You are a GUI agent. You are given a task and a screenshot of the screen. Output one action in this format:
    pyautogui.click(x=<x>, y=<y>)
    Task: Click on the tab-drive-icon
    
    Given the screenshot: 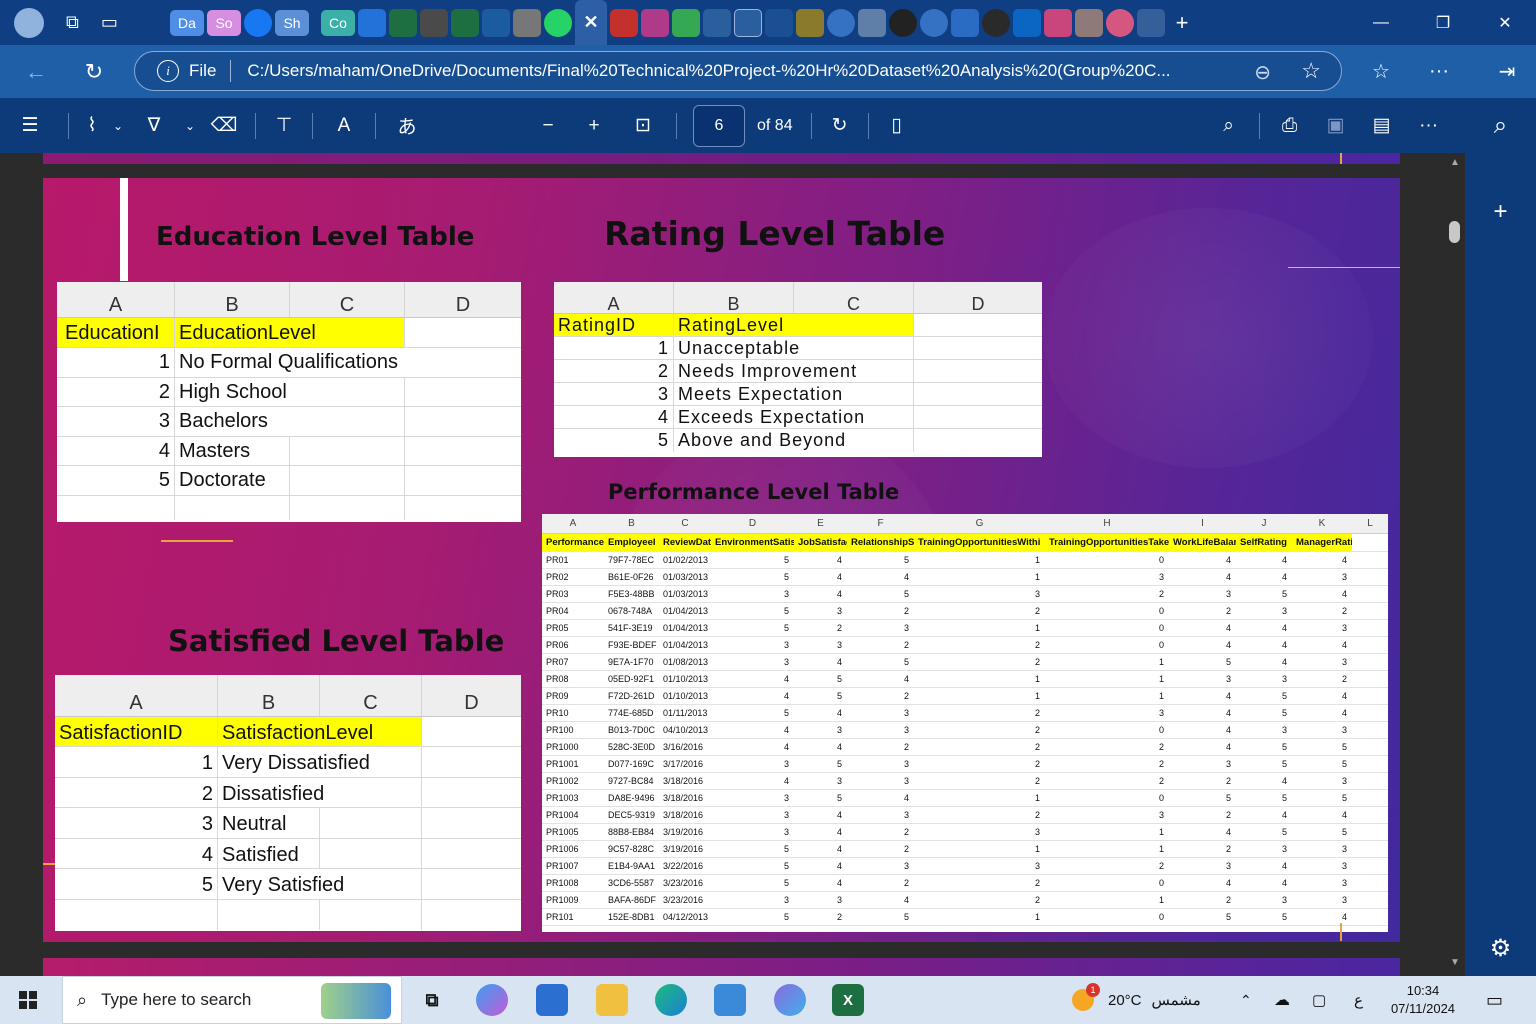 What is the action you would take?
    pyautogui.click(x=686, y=22)
    